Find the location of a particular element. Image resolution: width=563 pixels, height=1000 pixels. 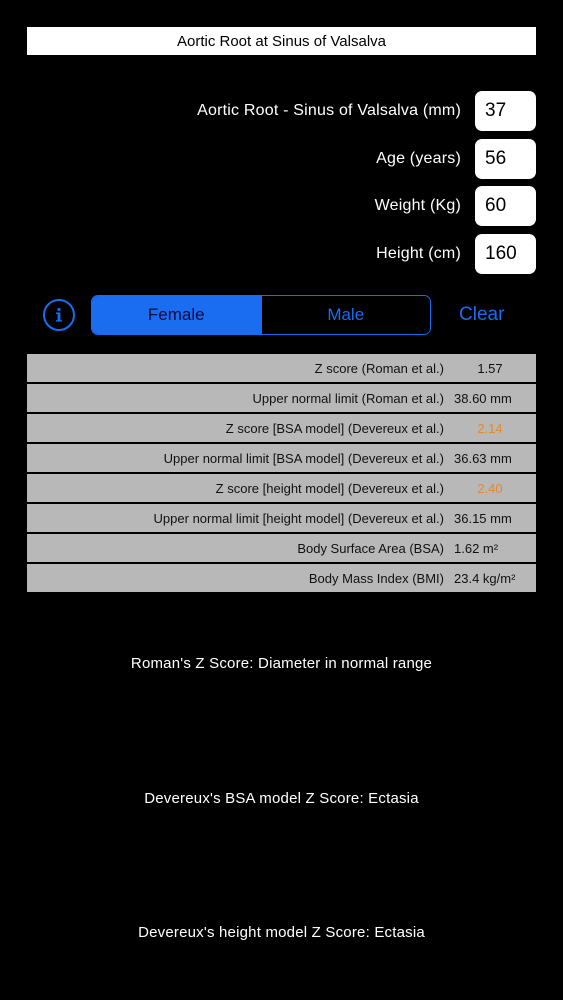

height-field-row: Height (cm) 160 is located at coordinates (268, 254).